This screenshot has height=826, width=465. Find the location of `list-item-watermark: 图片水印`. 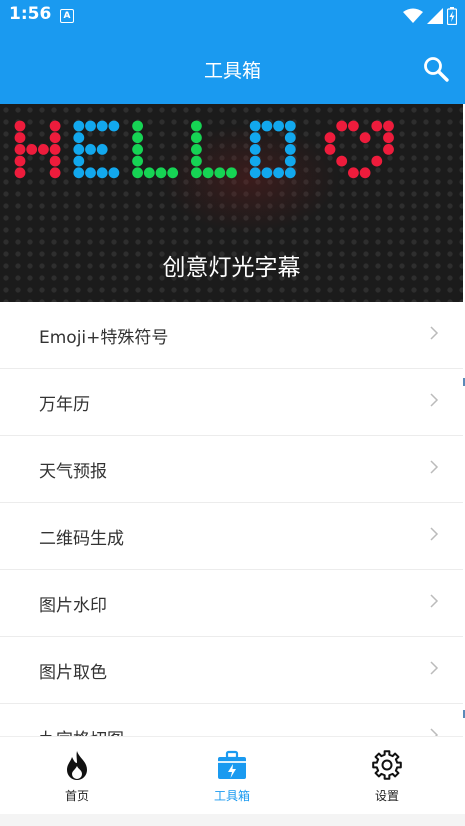

list-item-watermark: 图片水印 is located at coordinates (231, 603).